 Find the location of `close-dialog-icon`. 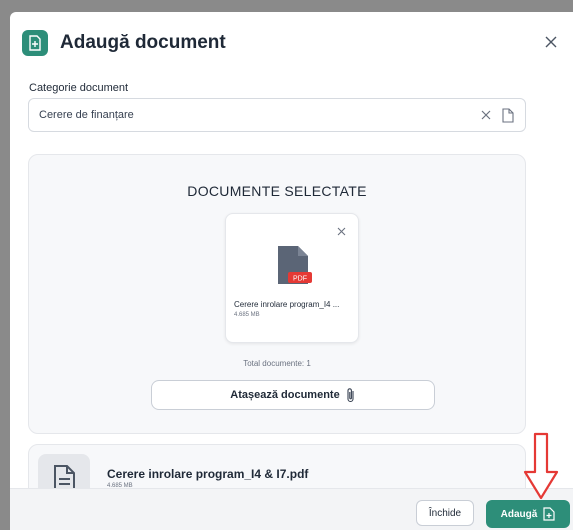

close-dialog-icon is located at coordinates (551, 42).